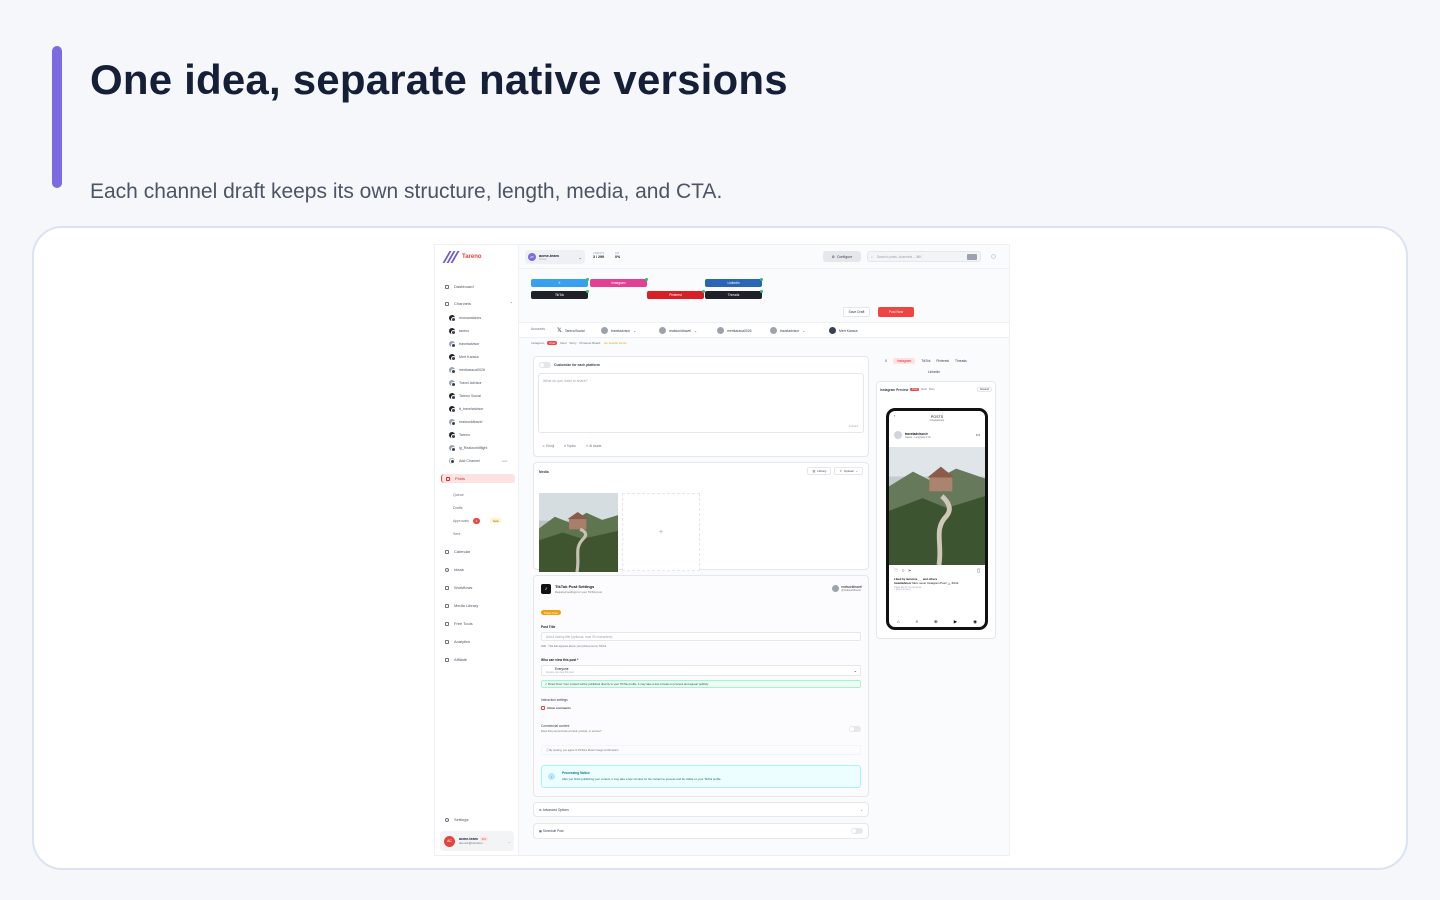 The height and width of the screenshot is (900, 1440). Describe the element at coordinates (478, 460) in the screenshot. I see `add-channel-button: Add Channel new` at that location.